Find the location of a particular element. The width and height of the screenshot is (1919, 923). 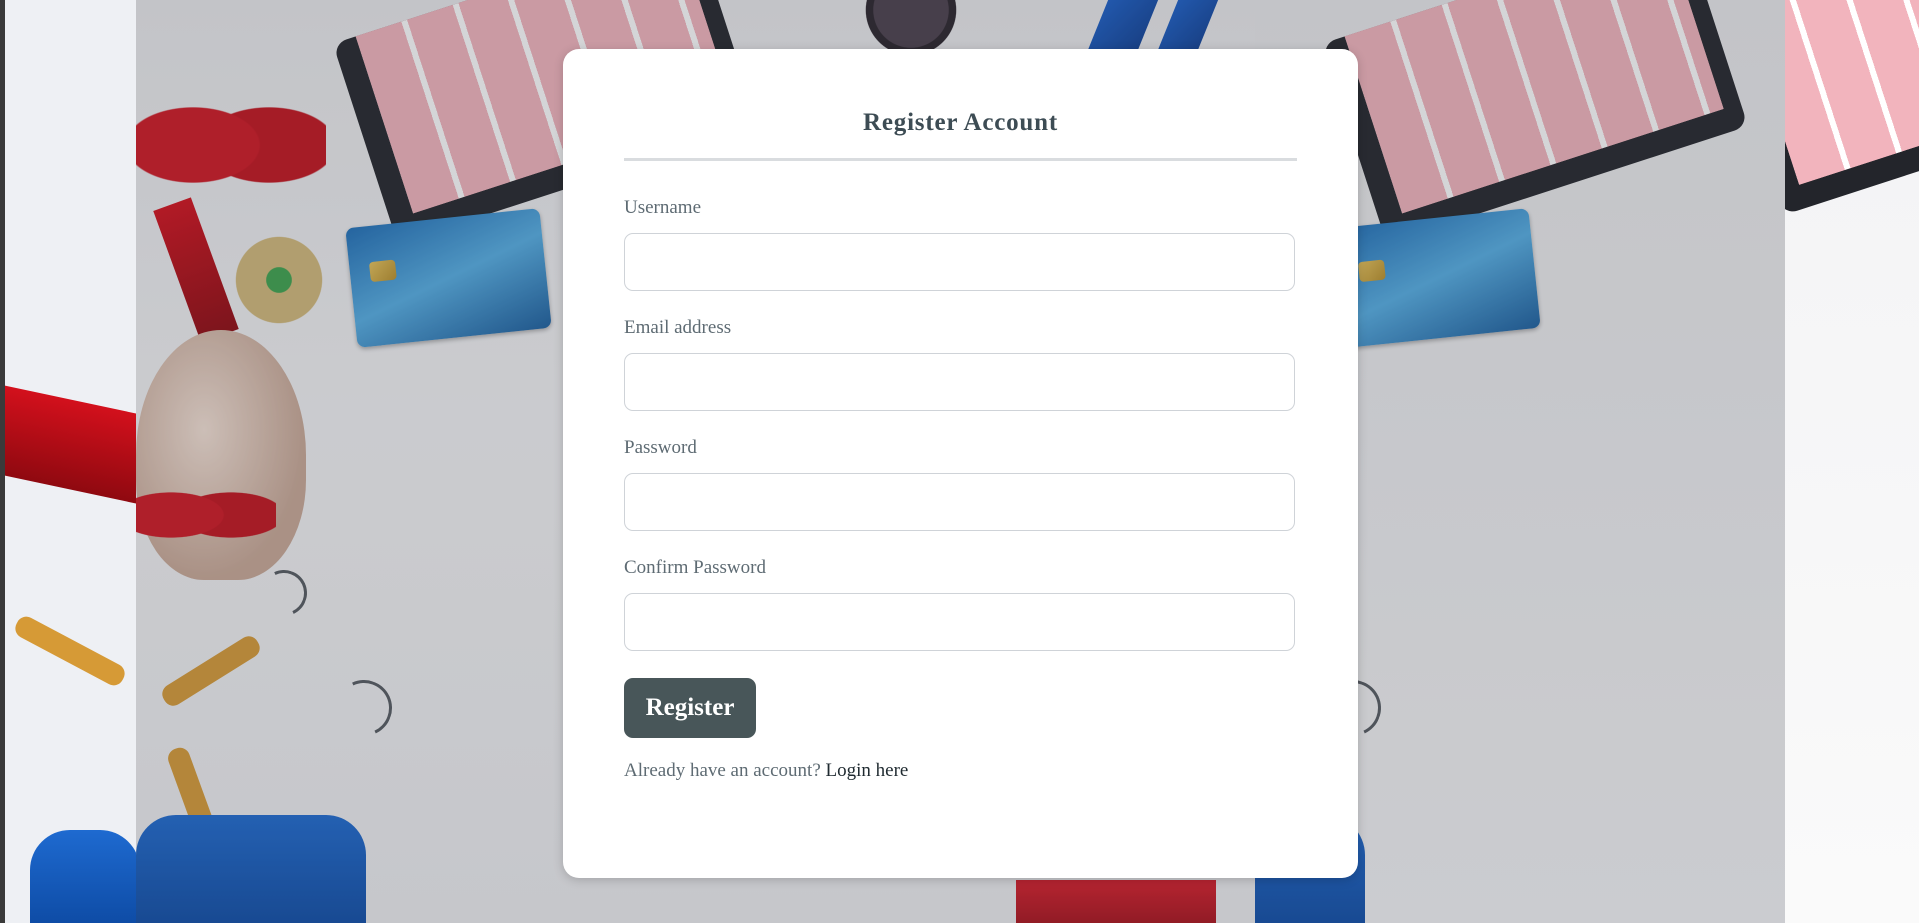

page-title: Register Account is located at coordinates (960, 122).